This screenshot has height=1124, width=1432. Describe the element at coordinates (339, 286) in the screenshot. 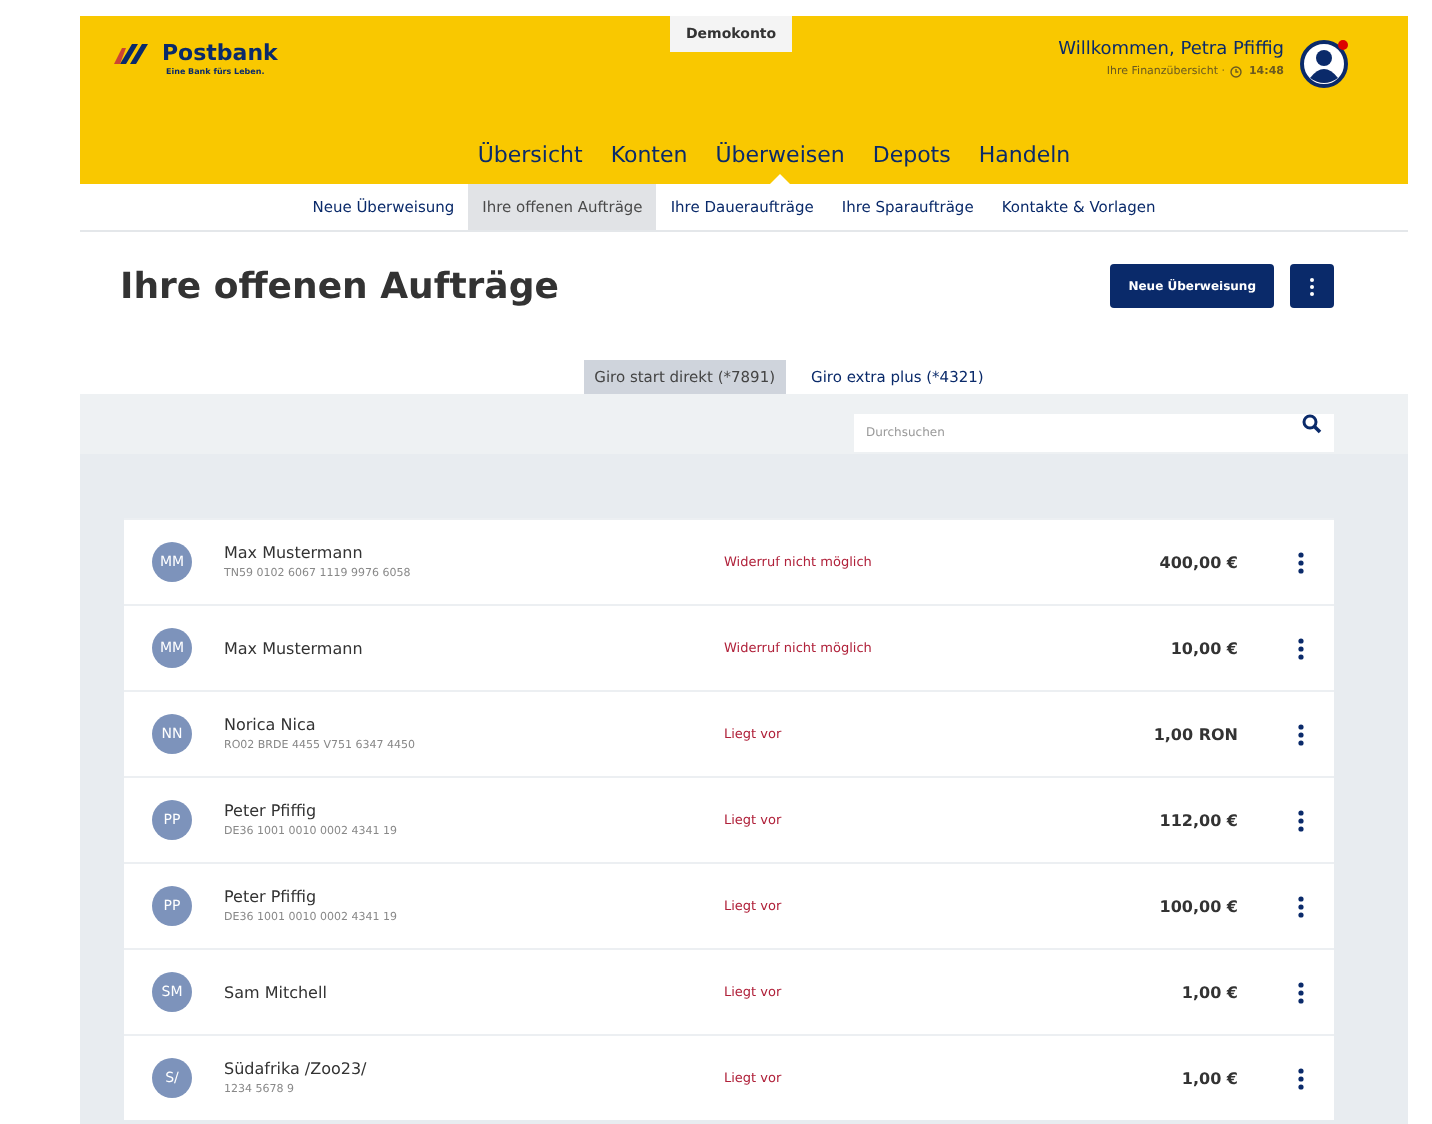

I see `page-title: Ihre offenen Aufträge` at that location.